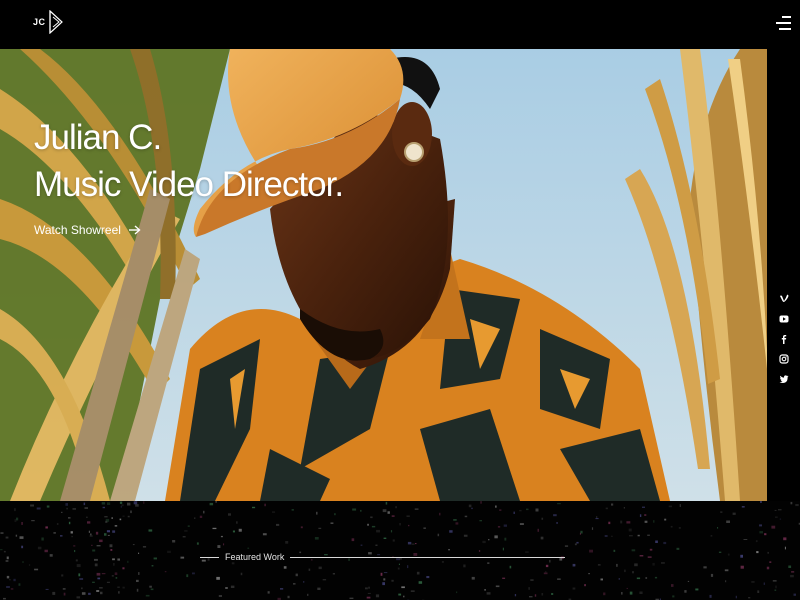 This screenshot has height=600, width=800. I want to click on heading-divider-left, so click(209, 557).